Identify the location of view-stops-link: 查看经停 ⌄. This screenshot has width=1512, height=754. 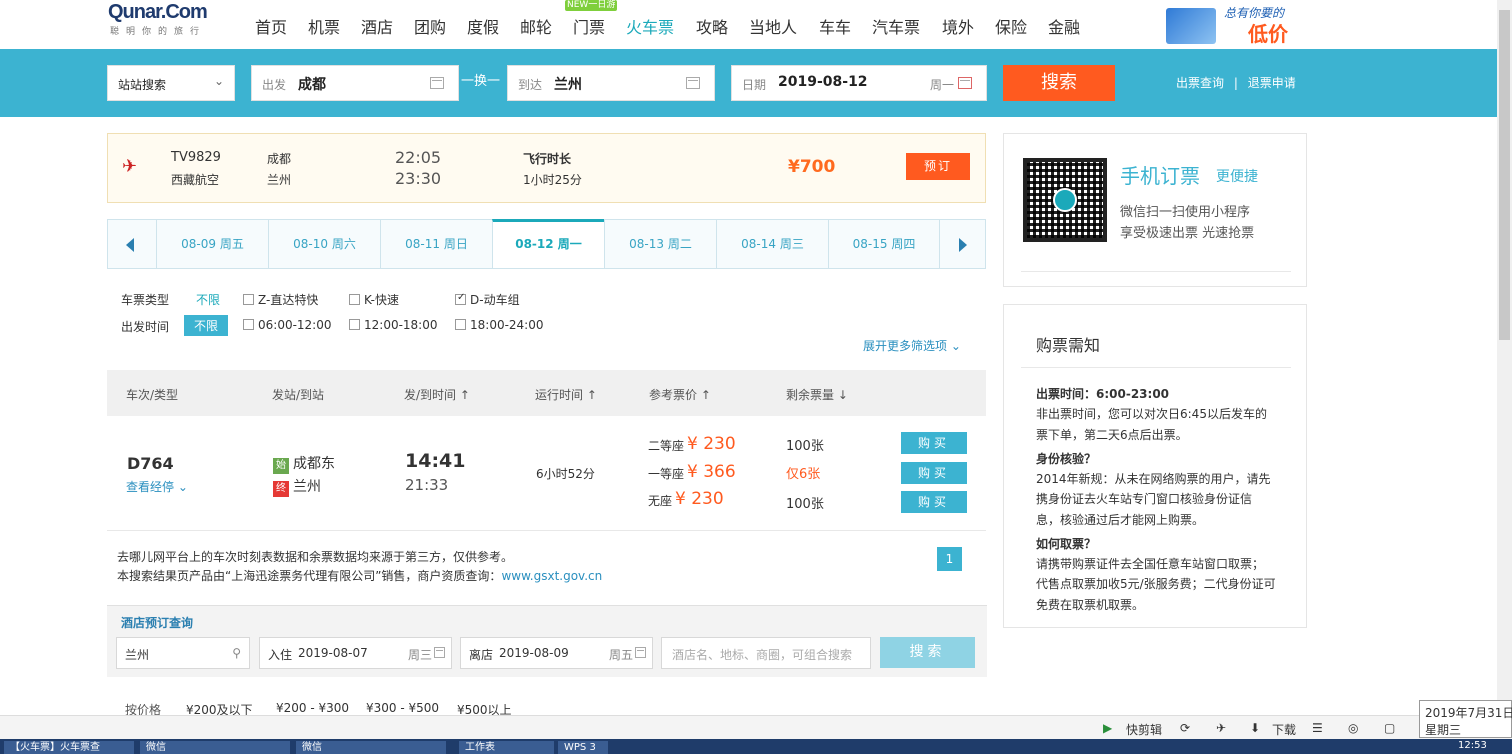
(157, 486).